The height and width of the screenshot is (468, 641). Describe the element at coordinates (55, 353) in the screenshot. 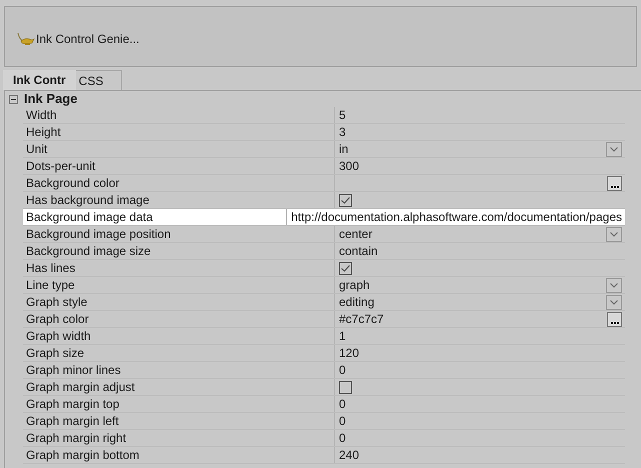

I see `property-label: Graph size` at that location.